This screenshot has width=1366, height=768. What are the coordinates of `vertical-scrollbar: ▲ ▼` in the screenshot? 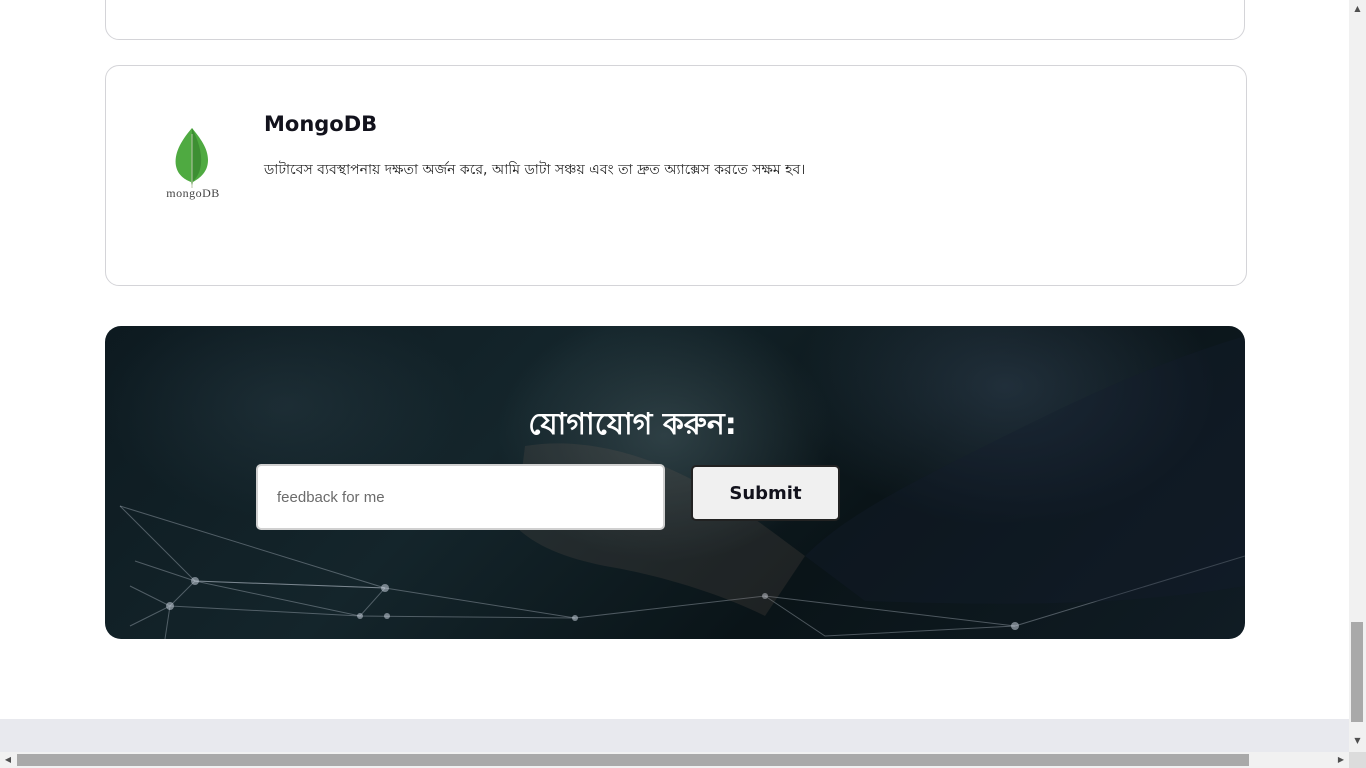 It's located at (1357, 376).